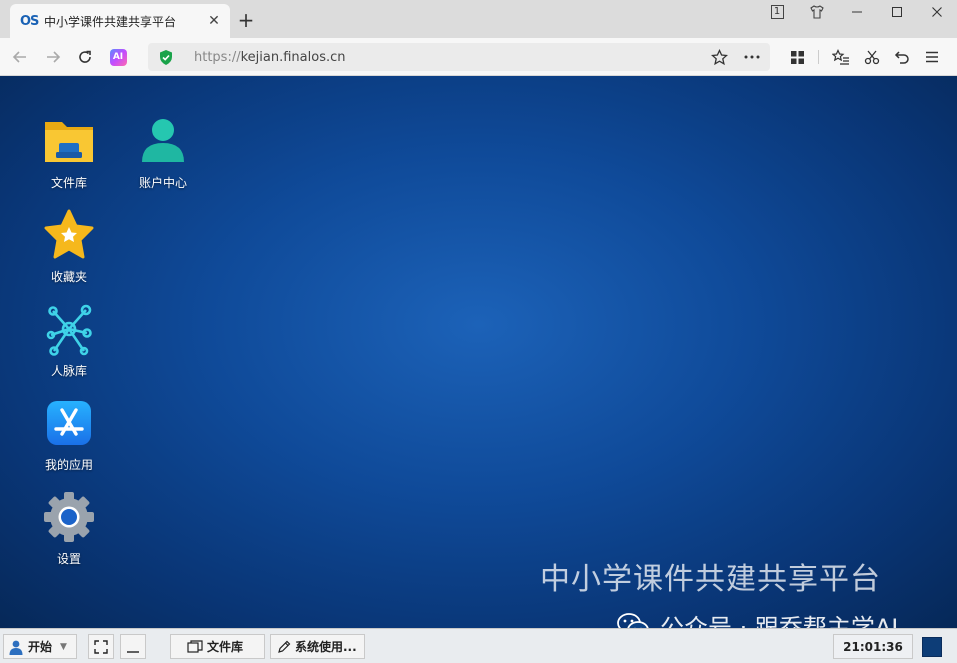  I want to click on maximize-button, so click(897, 12).